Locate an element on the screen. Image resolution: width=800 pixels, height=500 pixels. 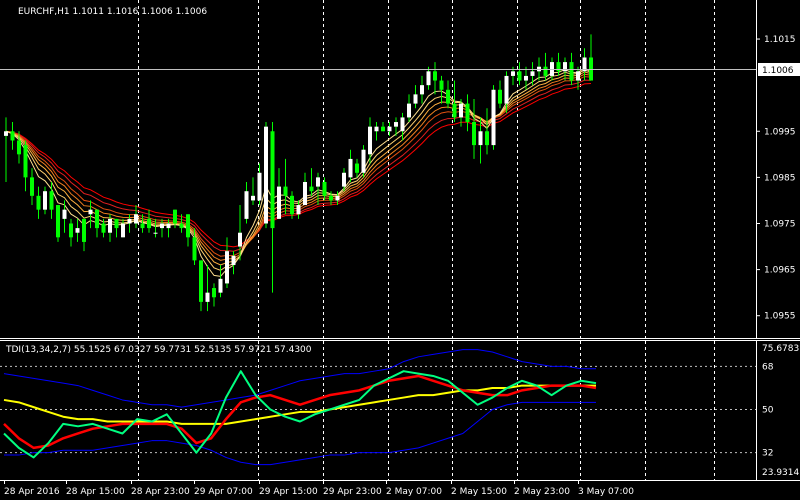
current-price-label: 1.1006 is located at coordinates (778, 71).